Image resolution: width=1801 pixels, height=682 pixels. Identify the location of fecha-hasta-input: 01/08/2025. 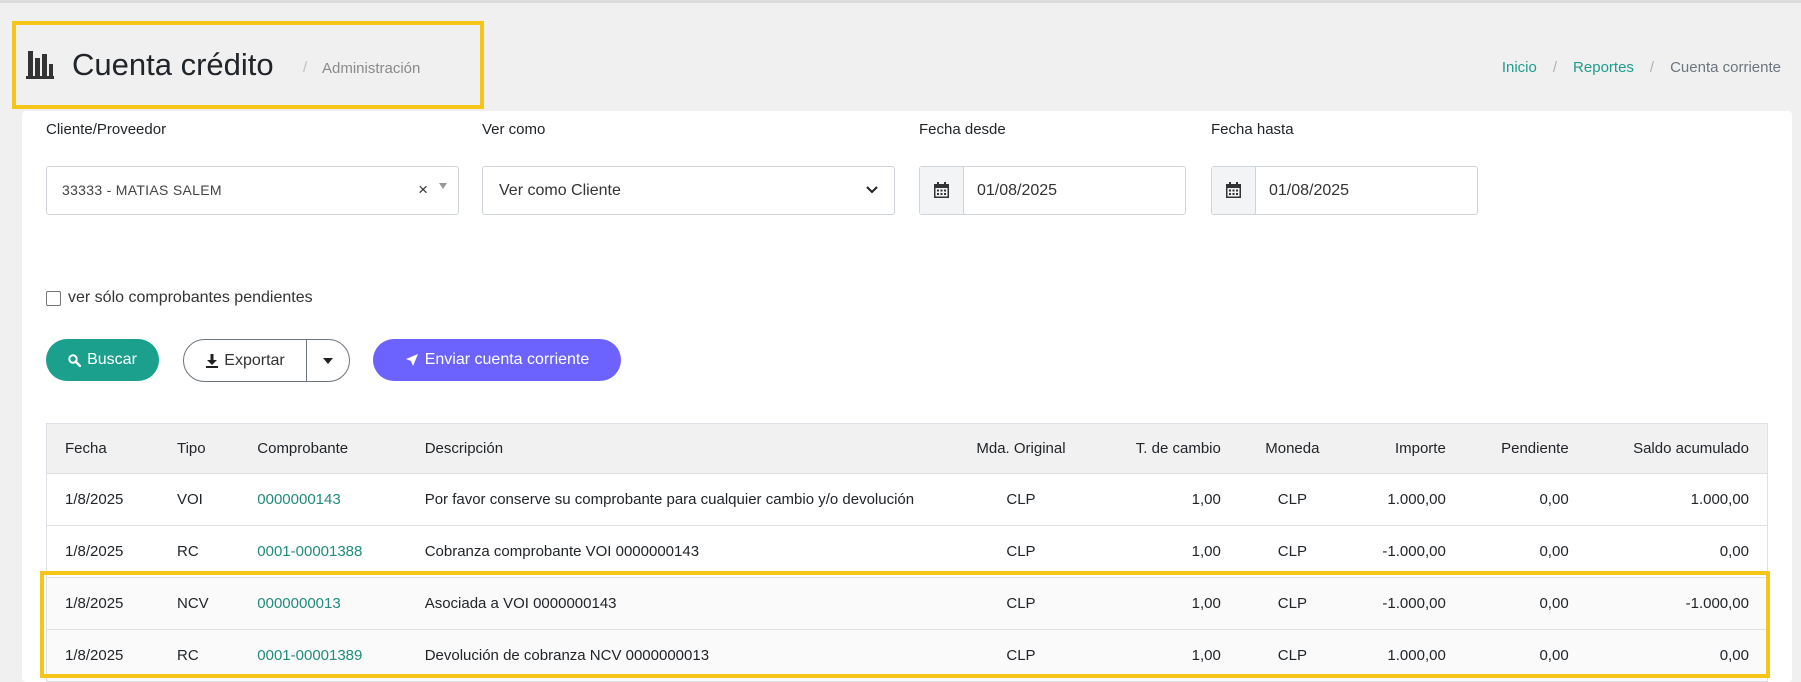
(1309, 191).